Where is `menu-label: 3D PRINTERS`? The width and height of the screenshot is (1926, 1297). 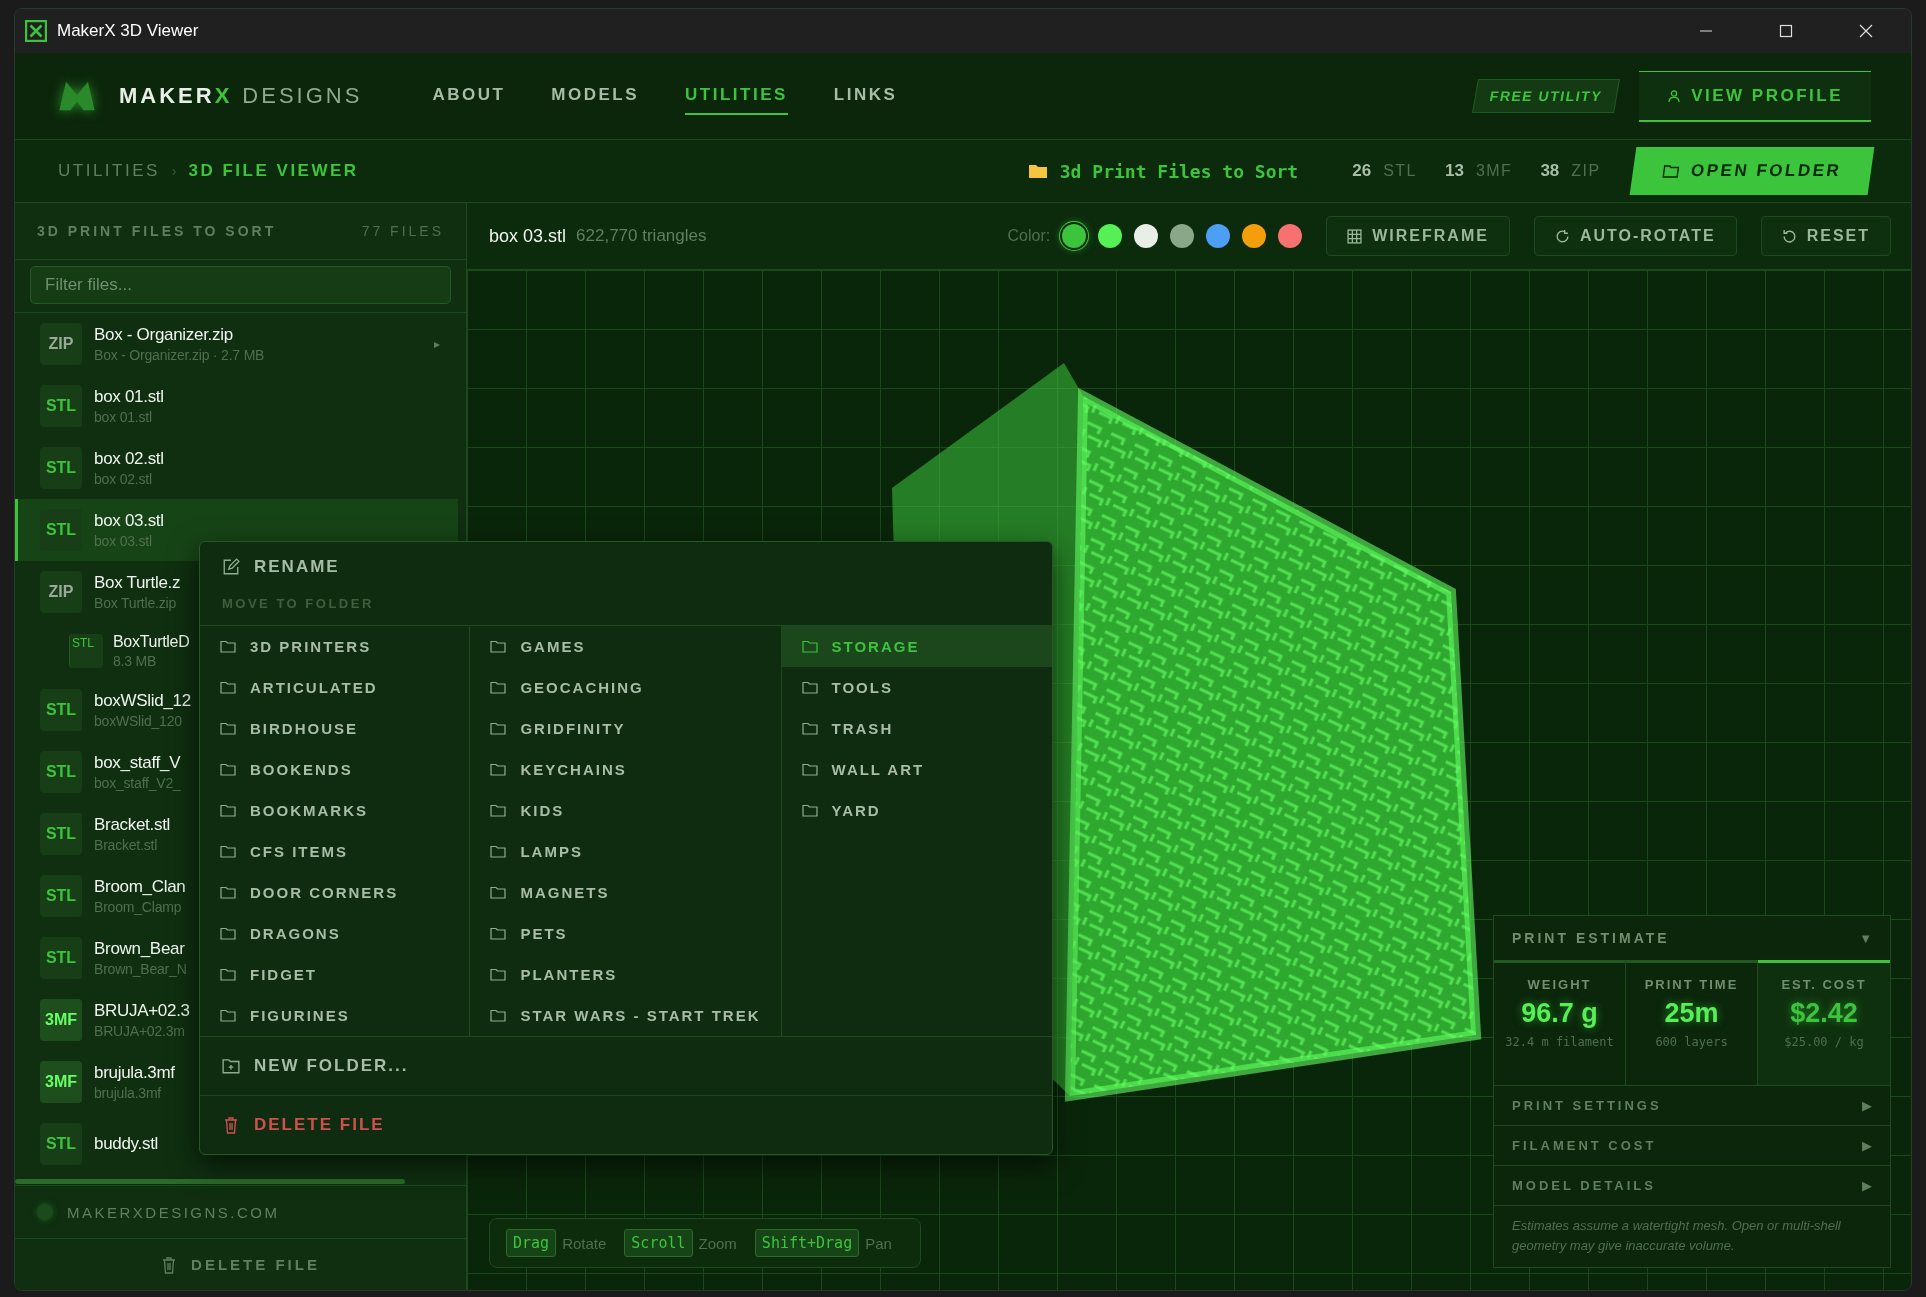 menu-label: 3D PRINTERS is located at coordinates (311, 646).